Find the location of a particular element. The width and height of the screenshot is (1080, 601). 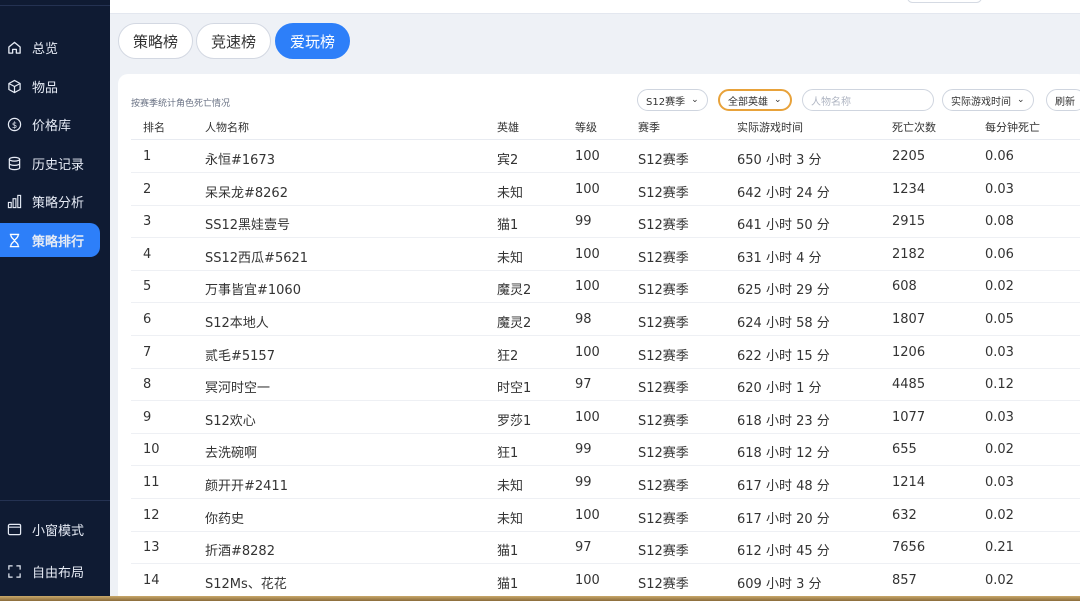

table-row: 5 万事皆宜#1060 魔灵2 100 S12赛季 625 小时 29 分 608 0.02 is located at coordinates (605, 287).